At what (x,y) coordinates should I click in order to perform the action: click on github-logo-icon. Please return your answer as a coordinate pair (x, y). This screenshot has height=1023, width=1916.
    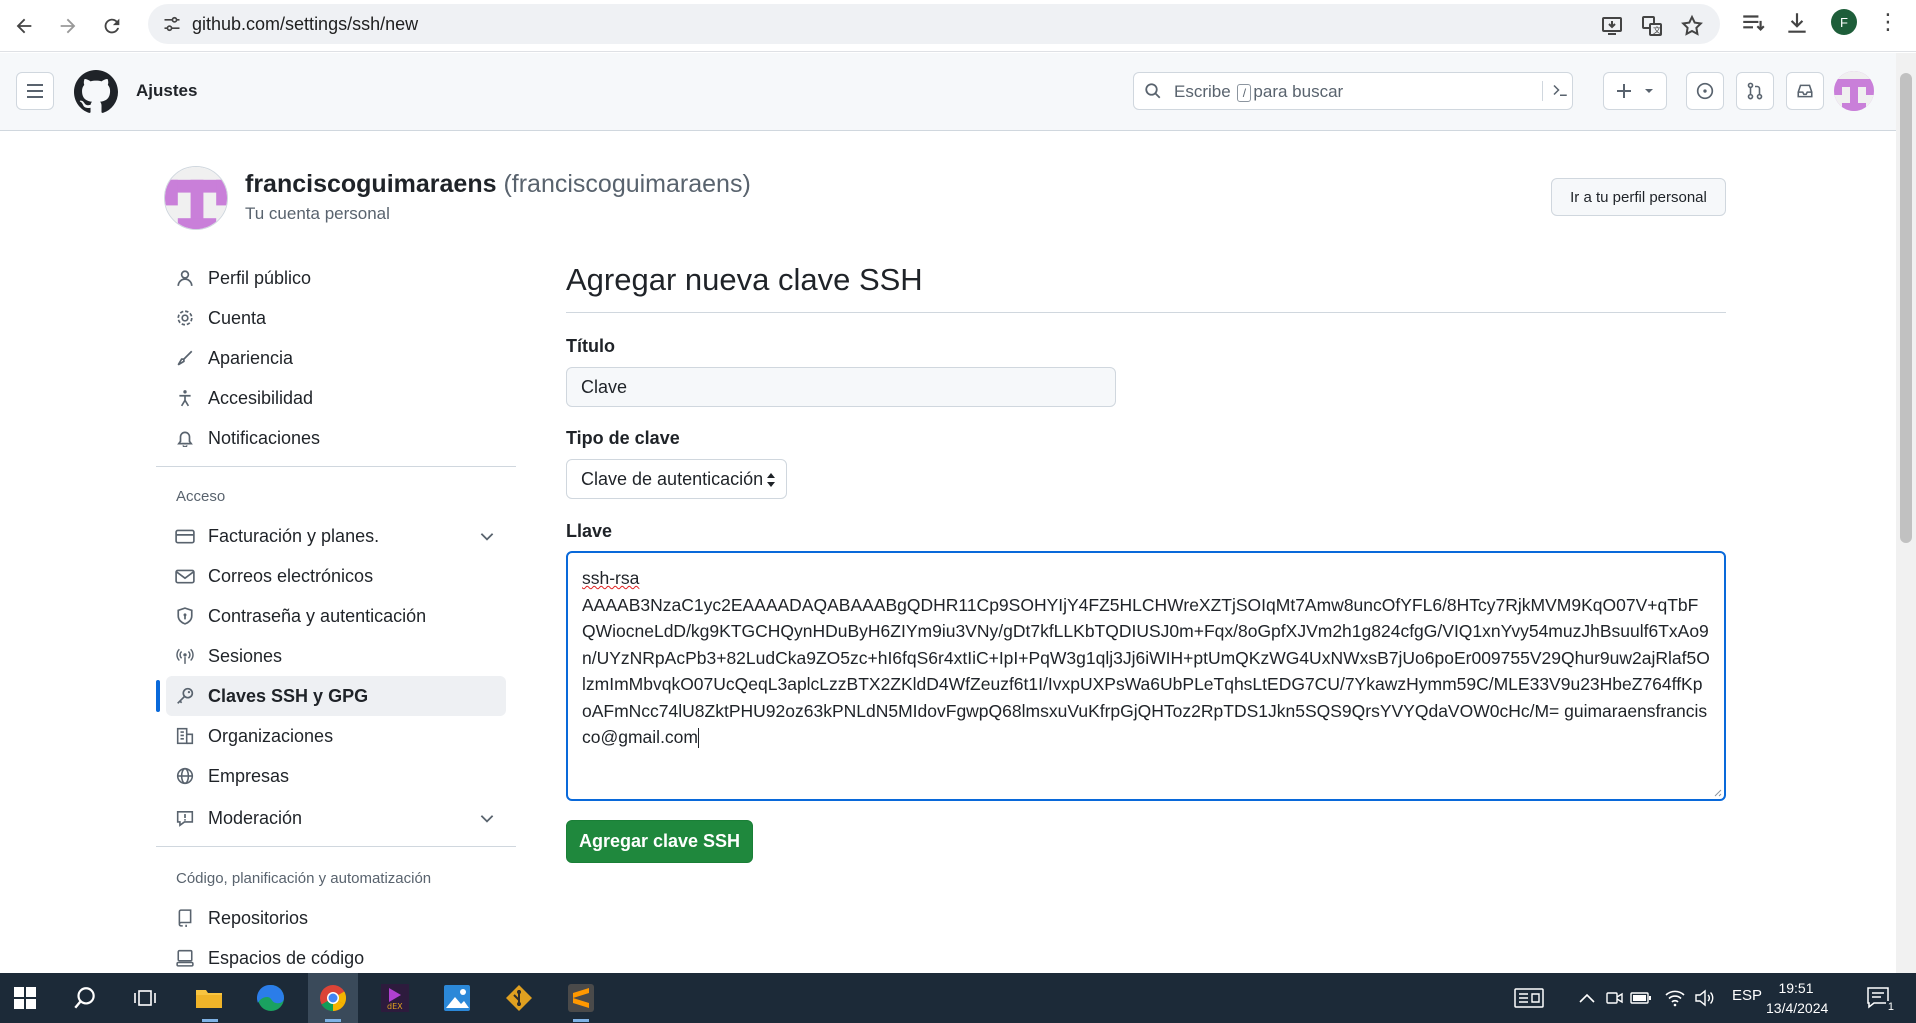
    Looking at the image, I should click on (96, 92).